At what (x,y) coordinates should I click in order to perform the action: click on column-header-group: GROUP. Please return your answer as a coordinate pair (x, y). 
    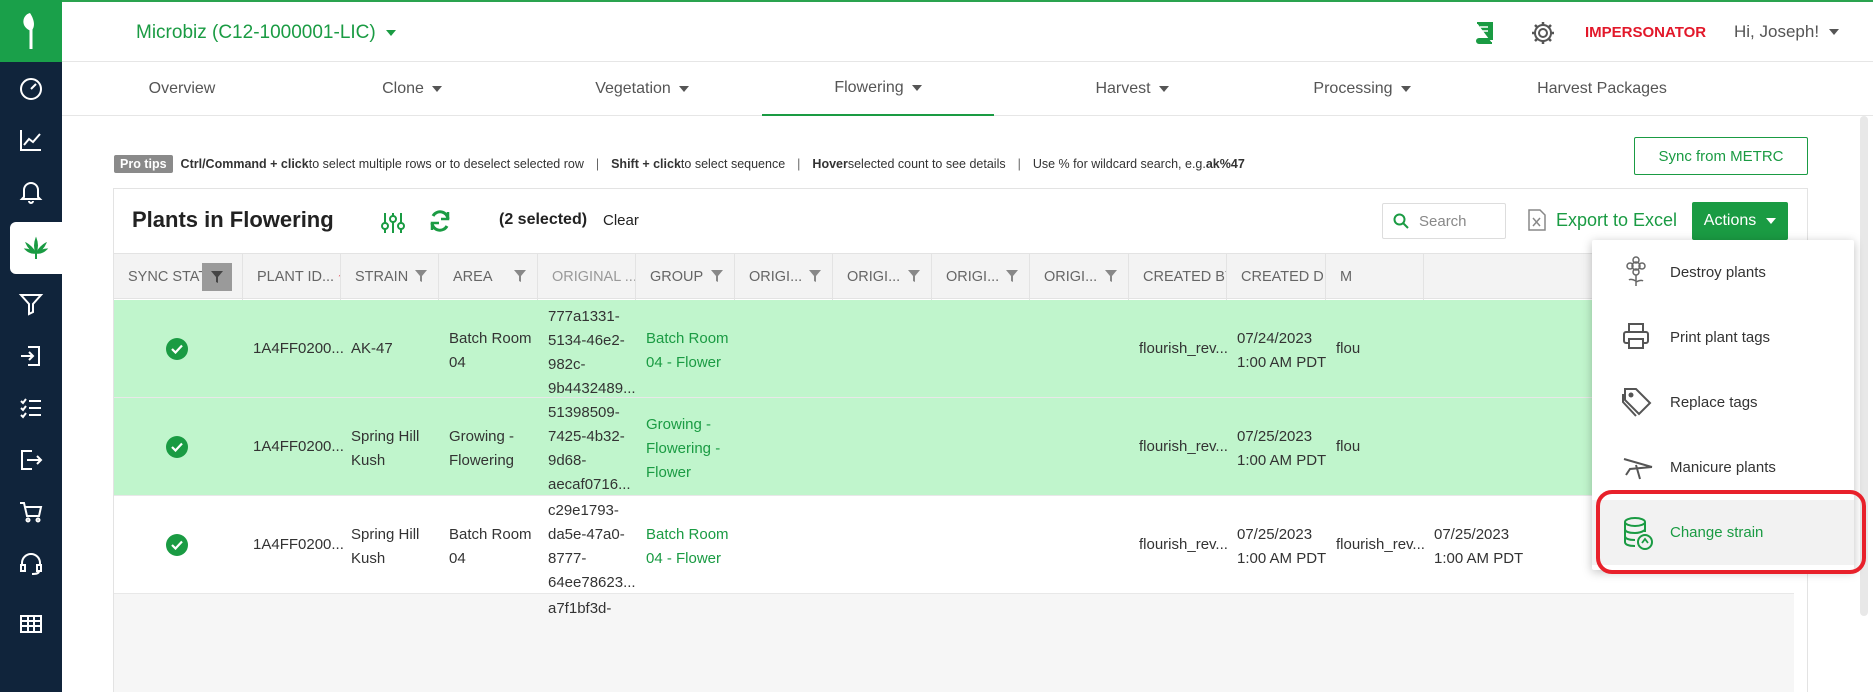
    Looking at the image, I should click on (685, 277).